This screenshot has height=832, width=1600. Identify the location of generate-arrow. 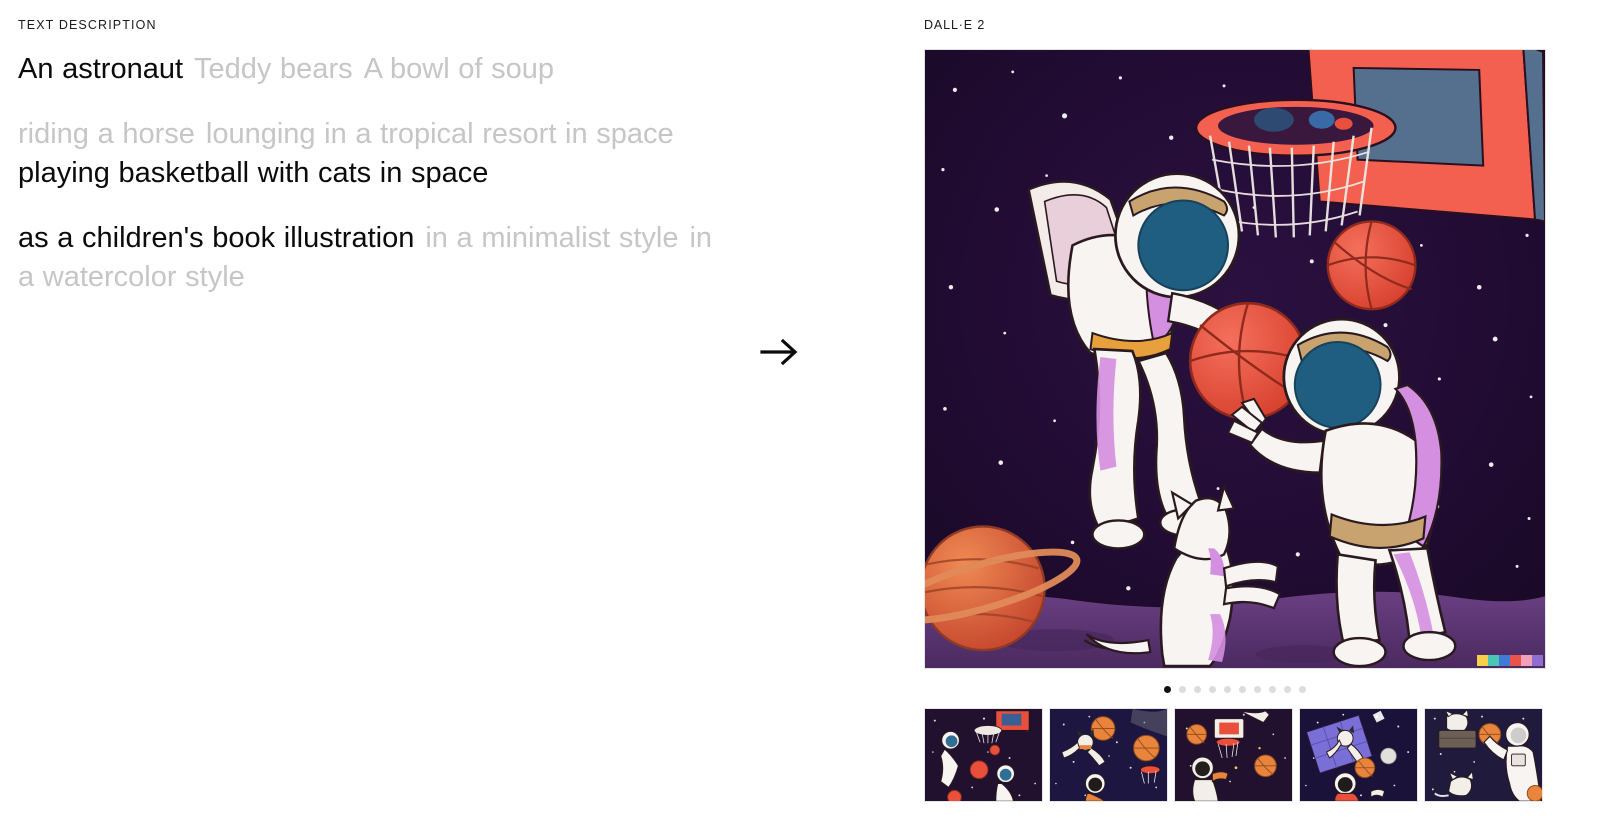
(781, 352).